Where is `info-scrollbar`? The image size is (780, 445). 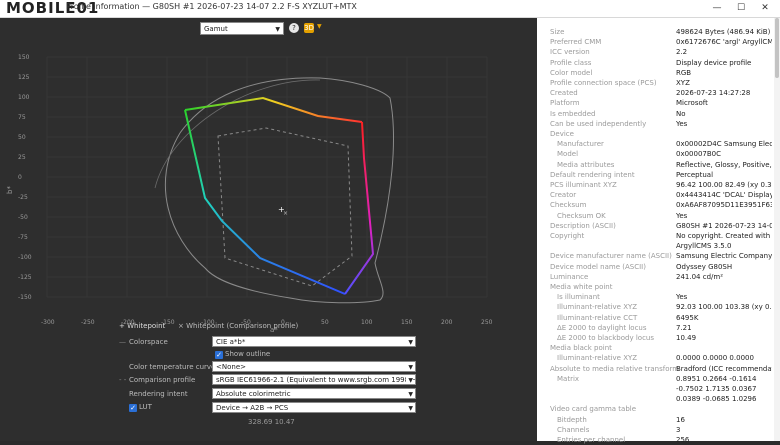 info-scrollbar is located at coordinates (777, 229).